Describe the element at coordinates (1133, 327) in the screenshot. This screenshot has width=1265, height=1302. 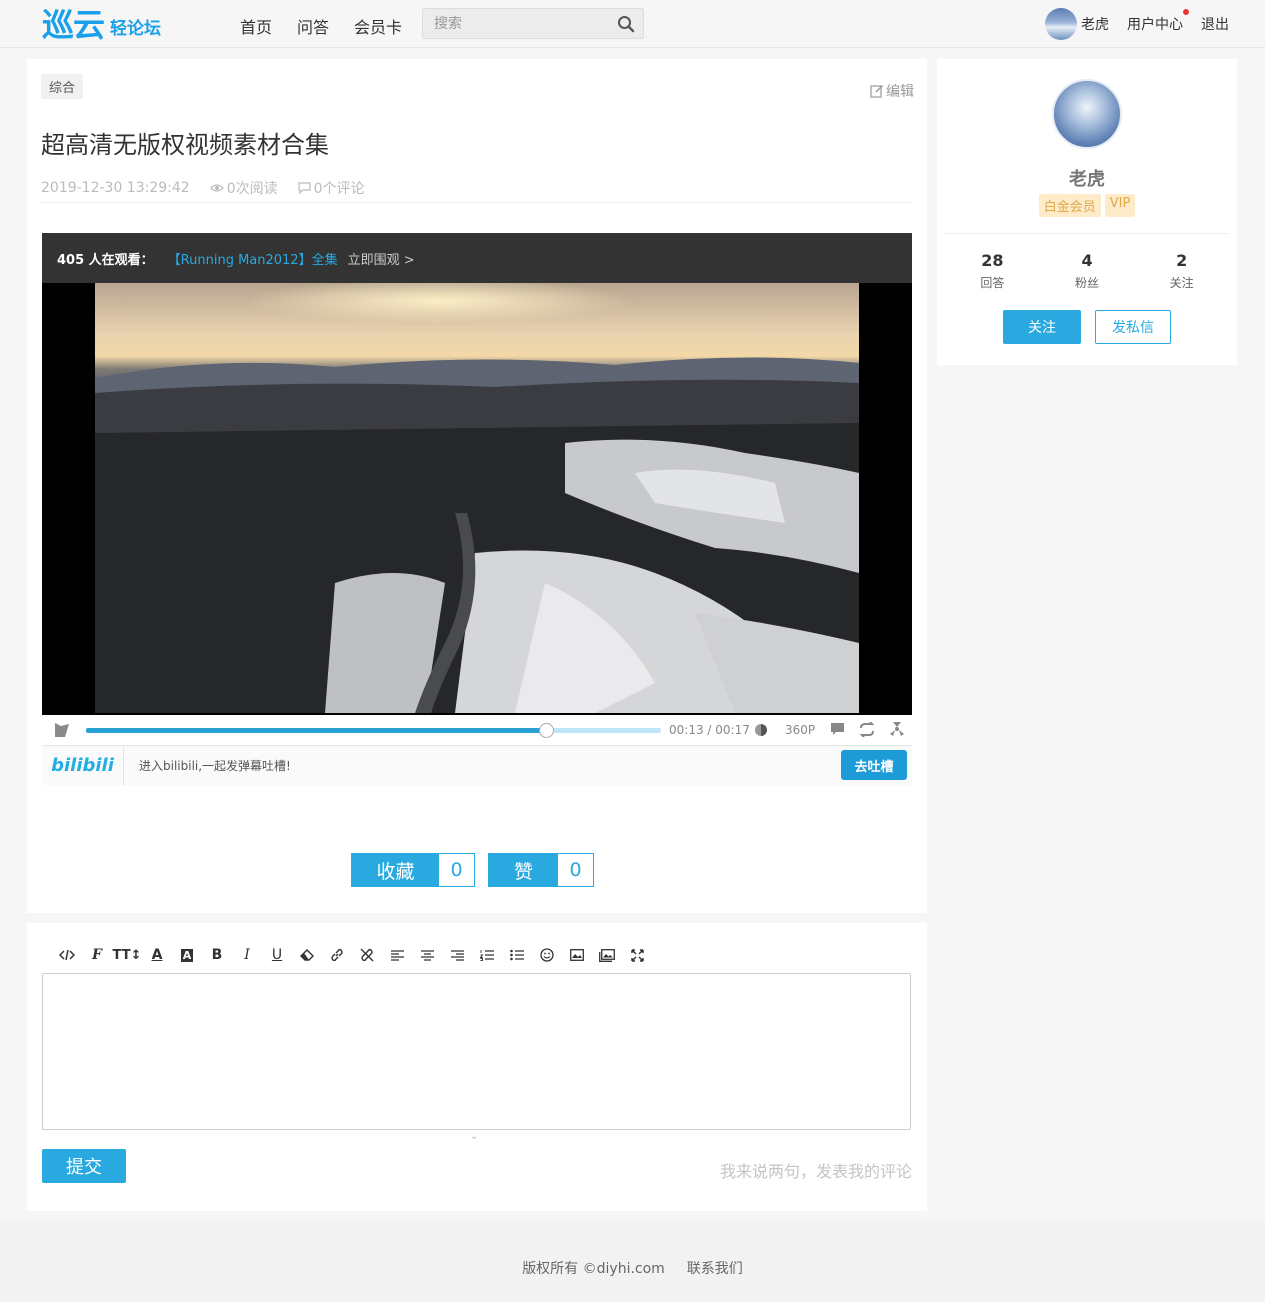
I see `private-message-button: 发私信` at that location.